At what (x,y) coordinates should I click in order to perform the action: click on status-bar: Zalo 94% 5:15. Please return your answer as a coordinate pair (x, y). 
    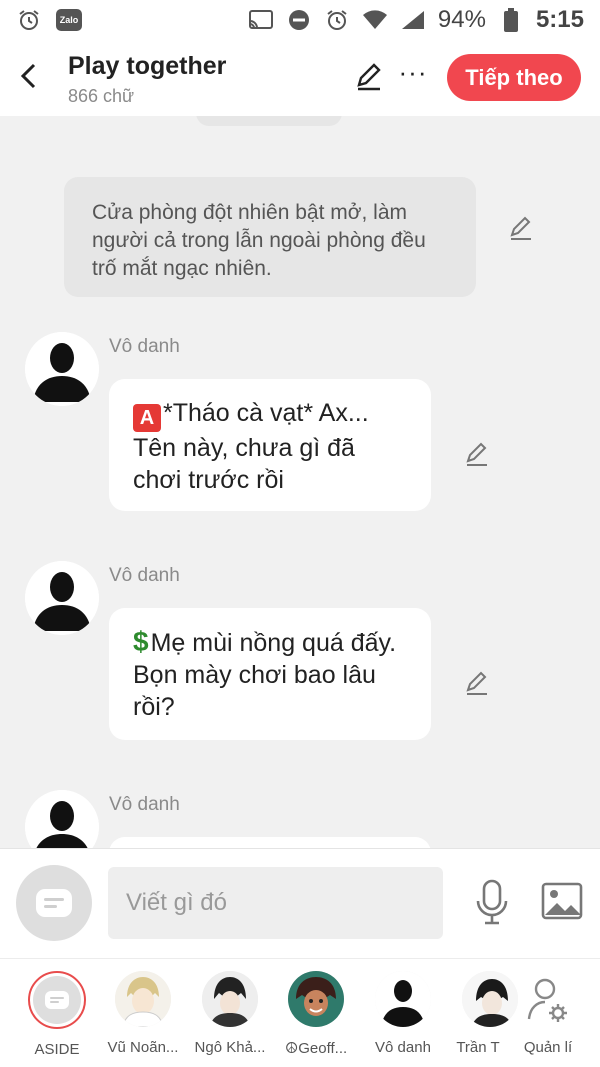
    Looking at the image, I should click on (300, 20).